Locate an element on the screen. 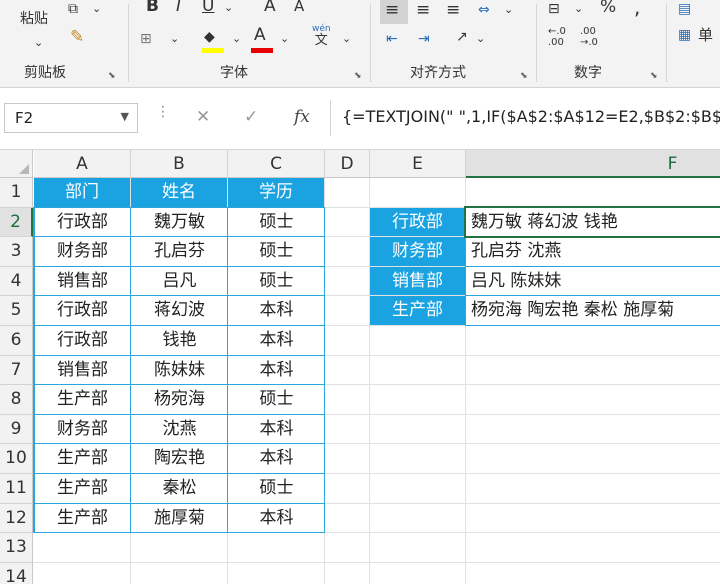 The width and height of the screenshot is (720, 584). column-header-f: F is located at coordinates (593, 164).